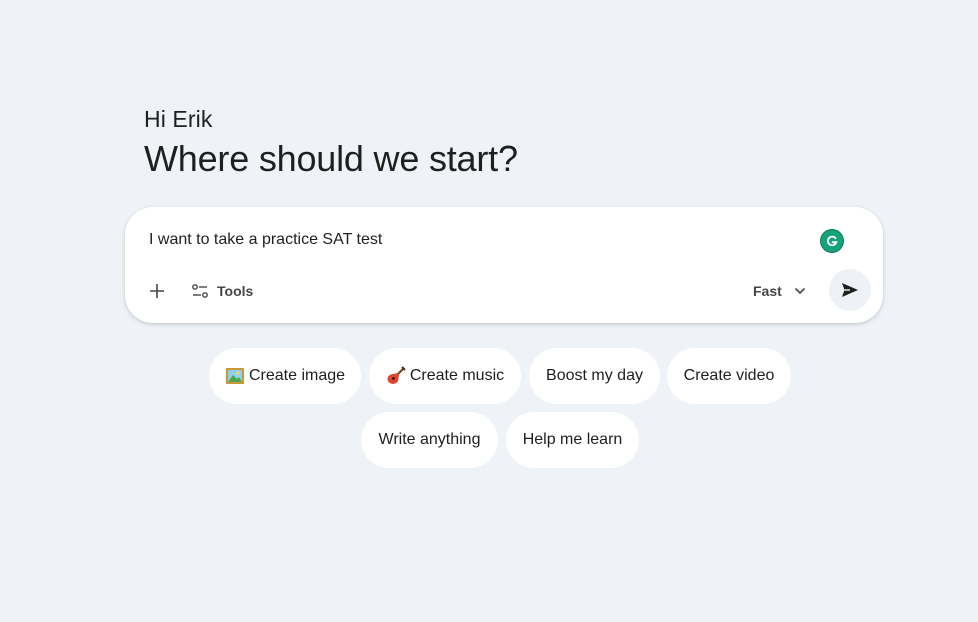 This screenshot has height=622, width=978. I want to click on tools-label: Tools, so click(235, 291).